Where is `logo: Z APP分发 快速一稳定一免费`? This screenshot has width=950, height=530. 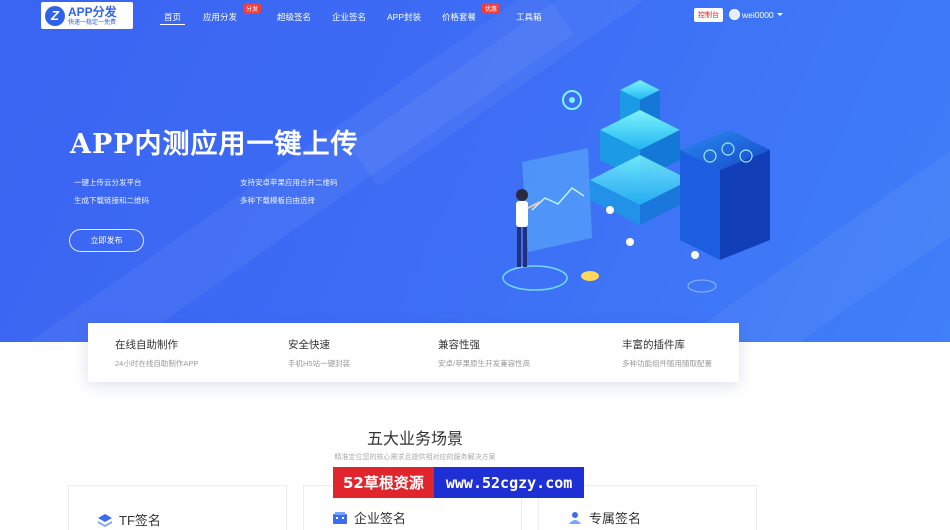 logo: Z APP分发 快速一稳定一免费 is located at coordinates (87, 15).